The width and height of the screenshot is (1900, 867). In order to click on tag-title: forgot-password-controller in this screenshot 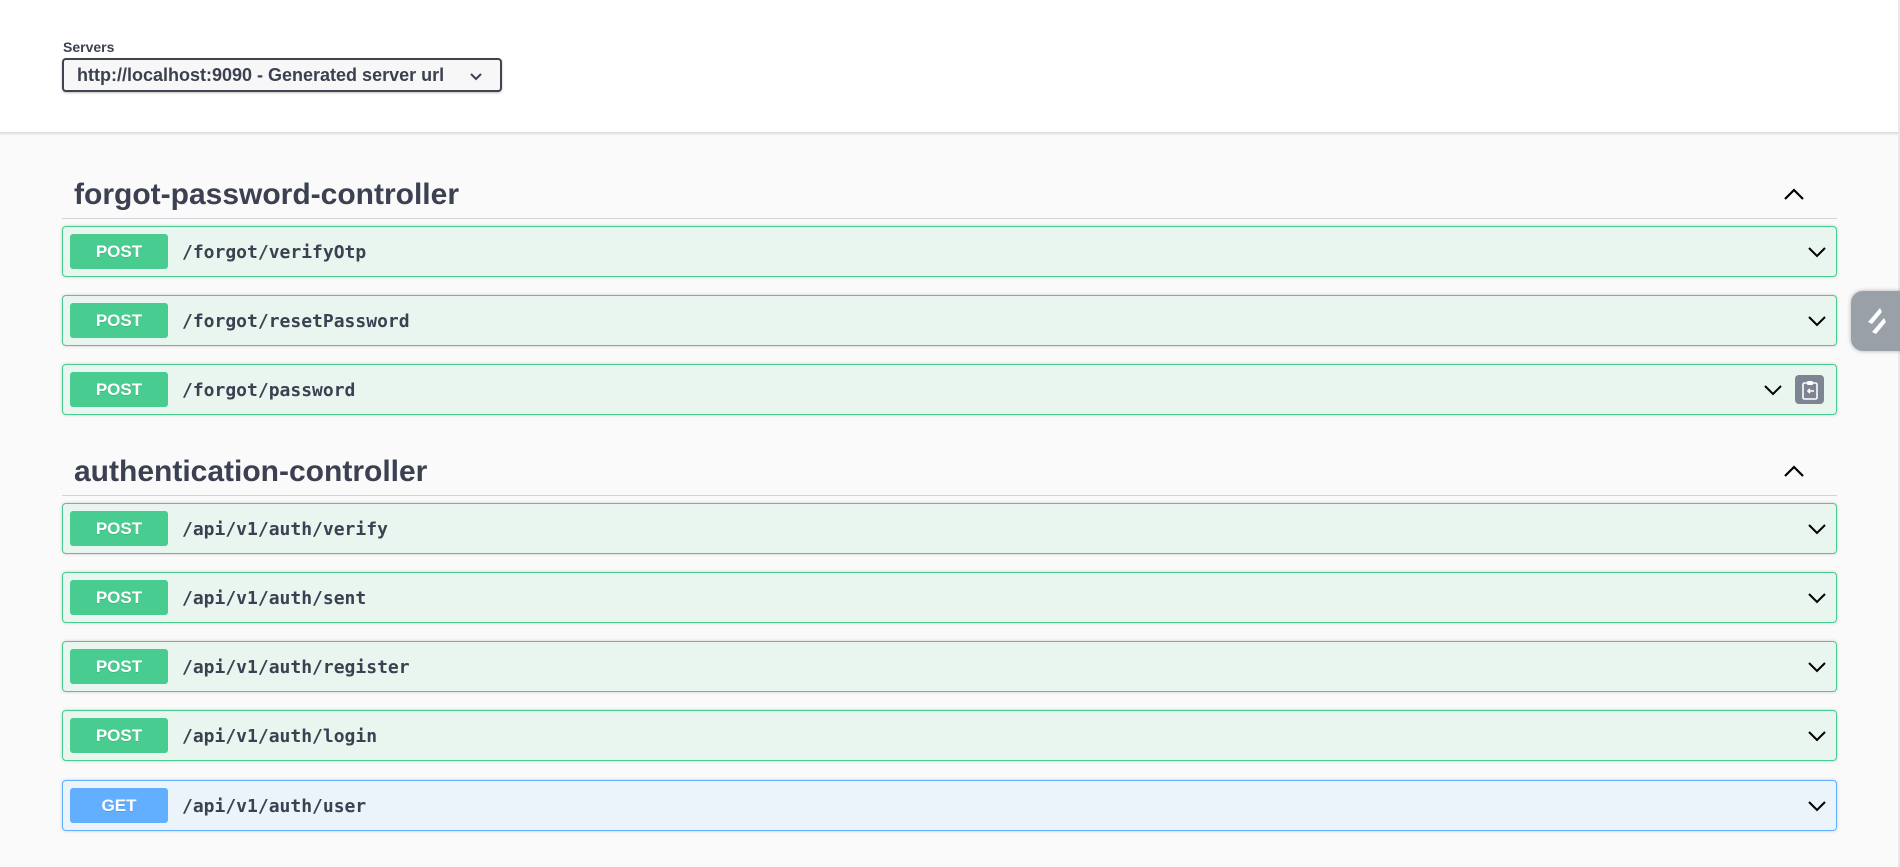, I will do `click(267, 194)`.